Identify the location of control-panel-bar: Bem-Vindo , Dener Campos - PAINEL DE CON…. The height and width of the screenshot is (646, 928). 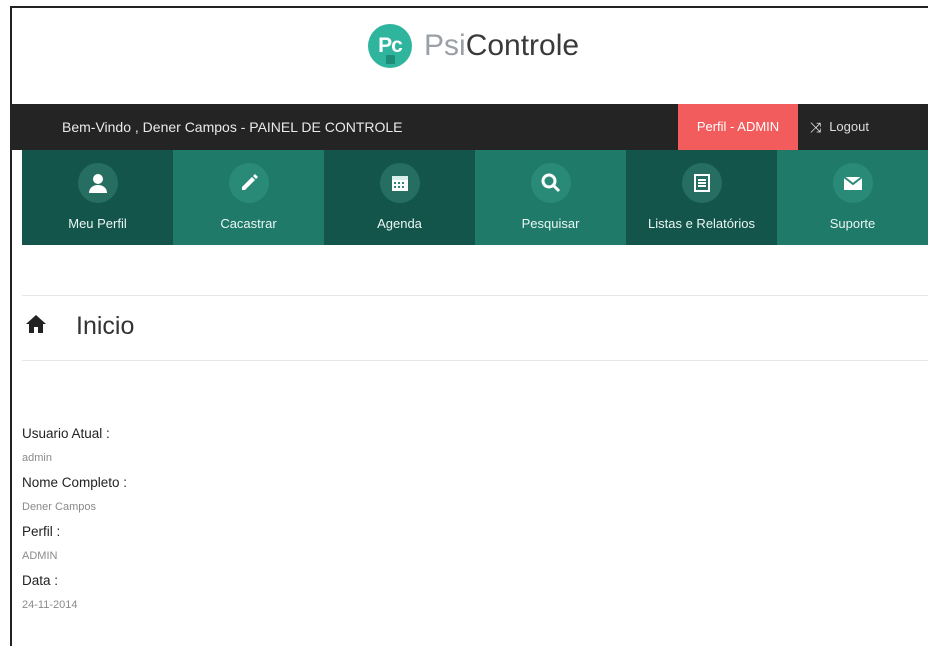
(469, 127).